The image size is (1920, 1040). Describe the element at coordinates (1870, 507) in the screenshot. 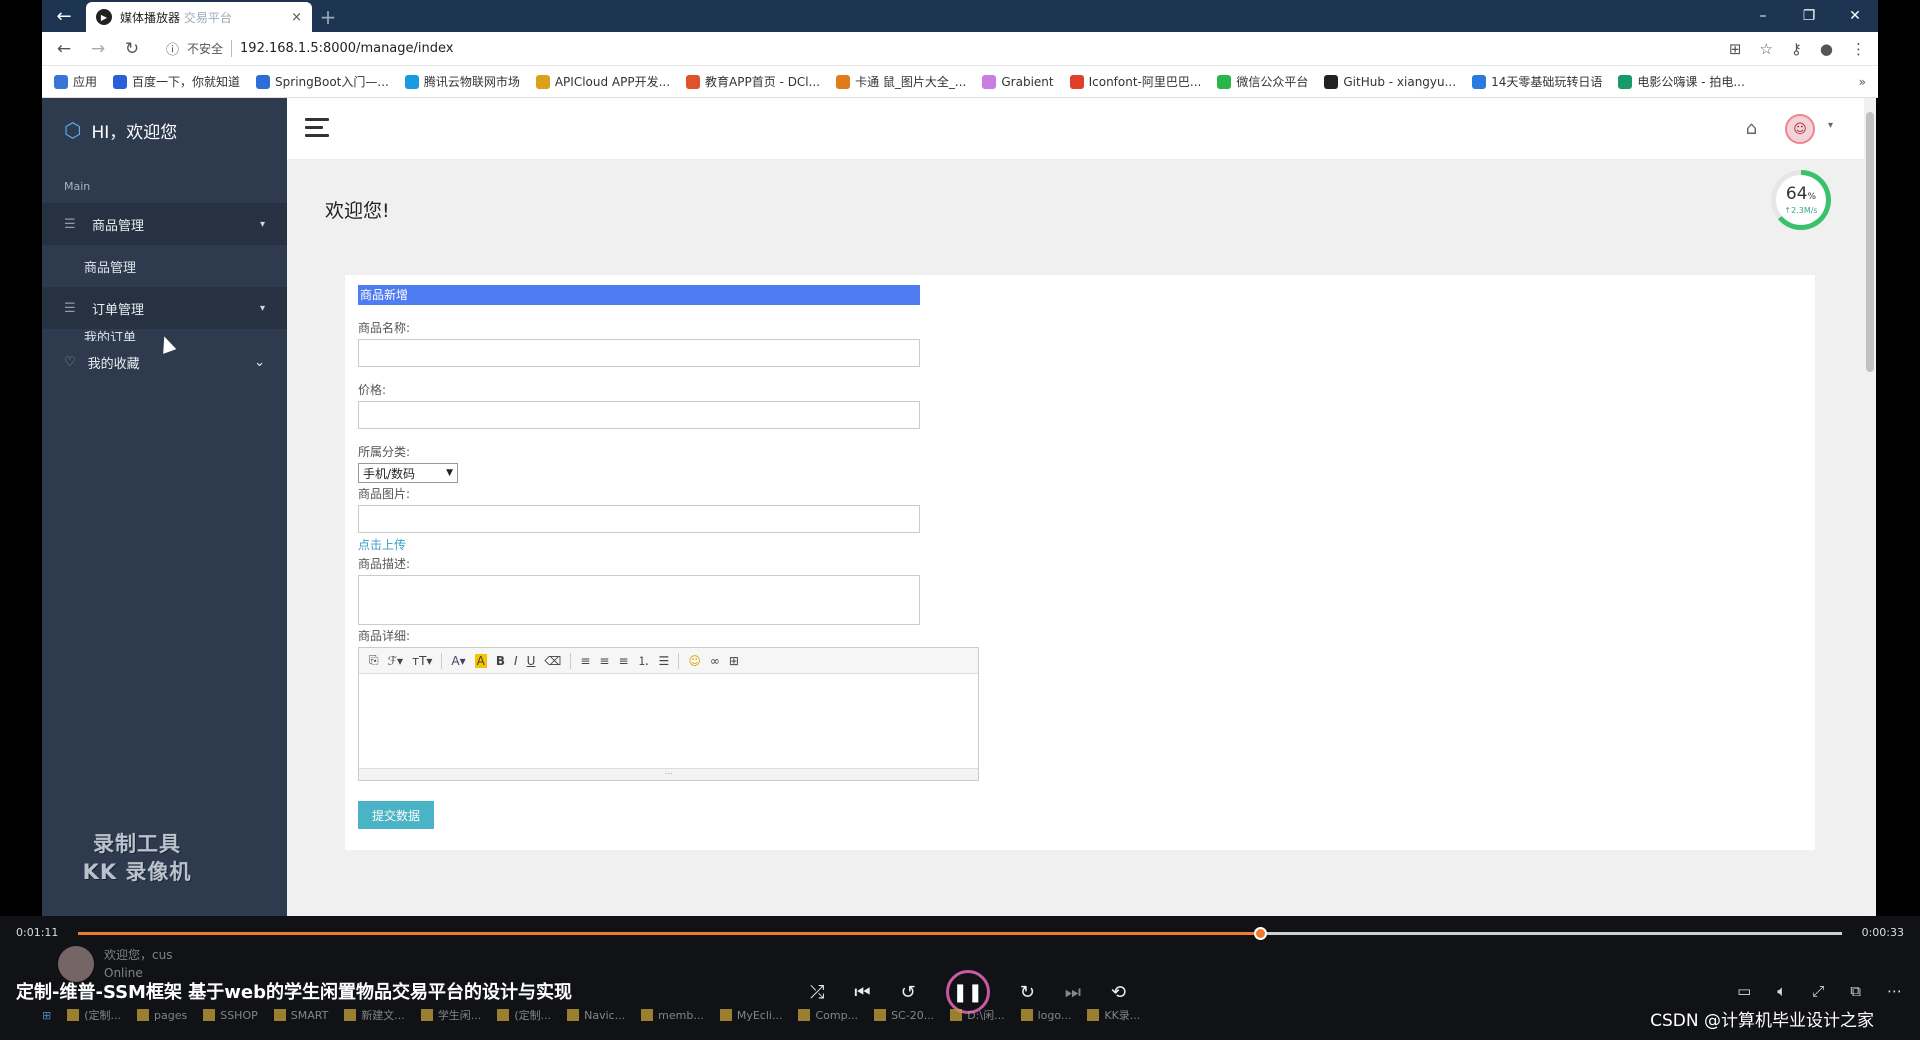

I see `vertical-scrollbar` at that location.